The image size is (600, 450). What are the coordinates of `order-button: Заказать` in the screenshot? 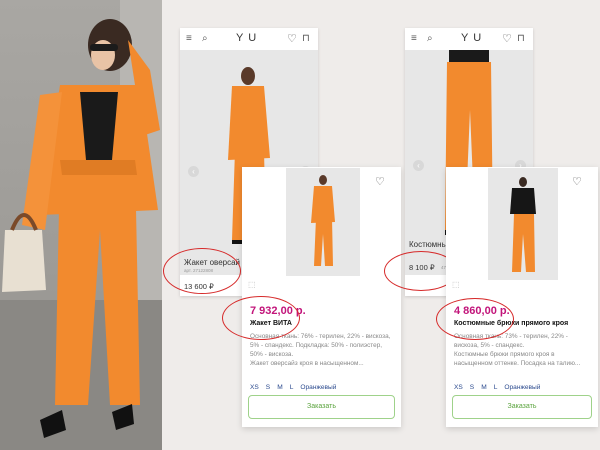 It's located at (321, 407).